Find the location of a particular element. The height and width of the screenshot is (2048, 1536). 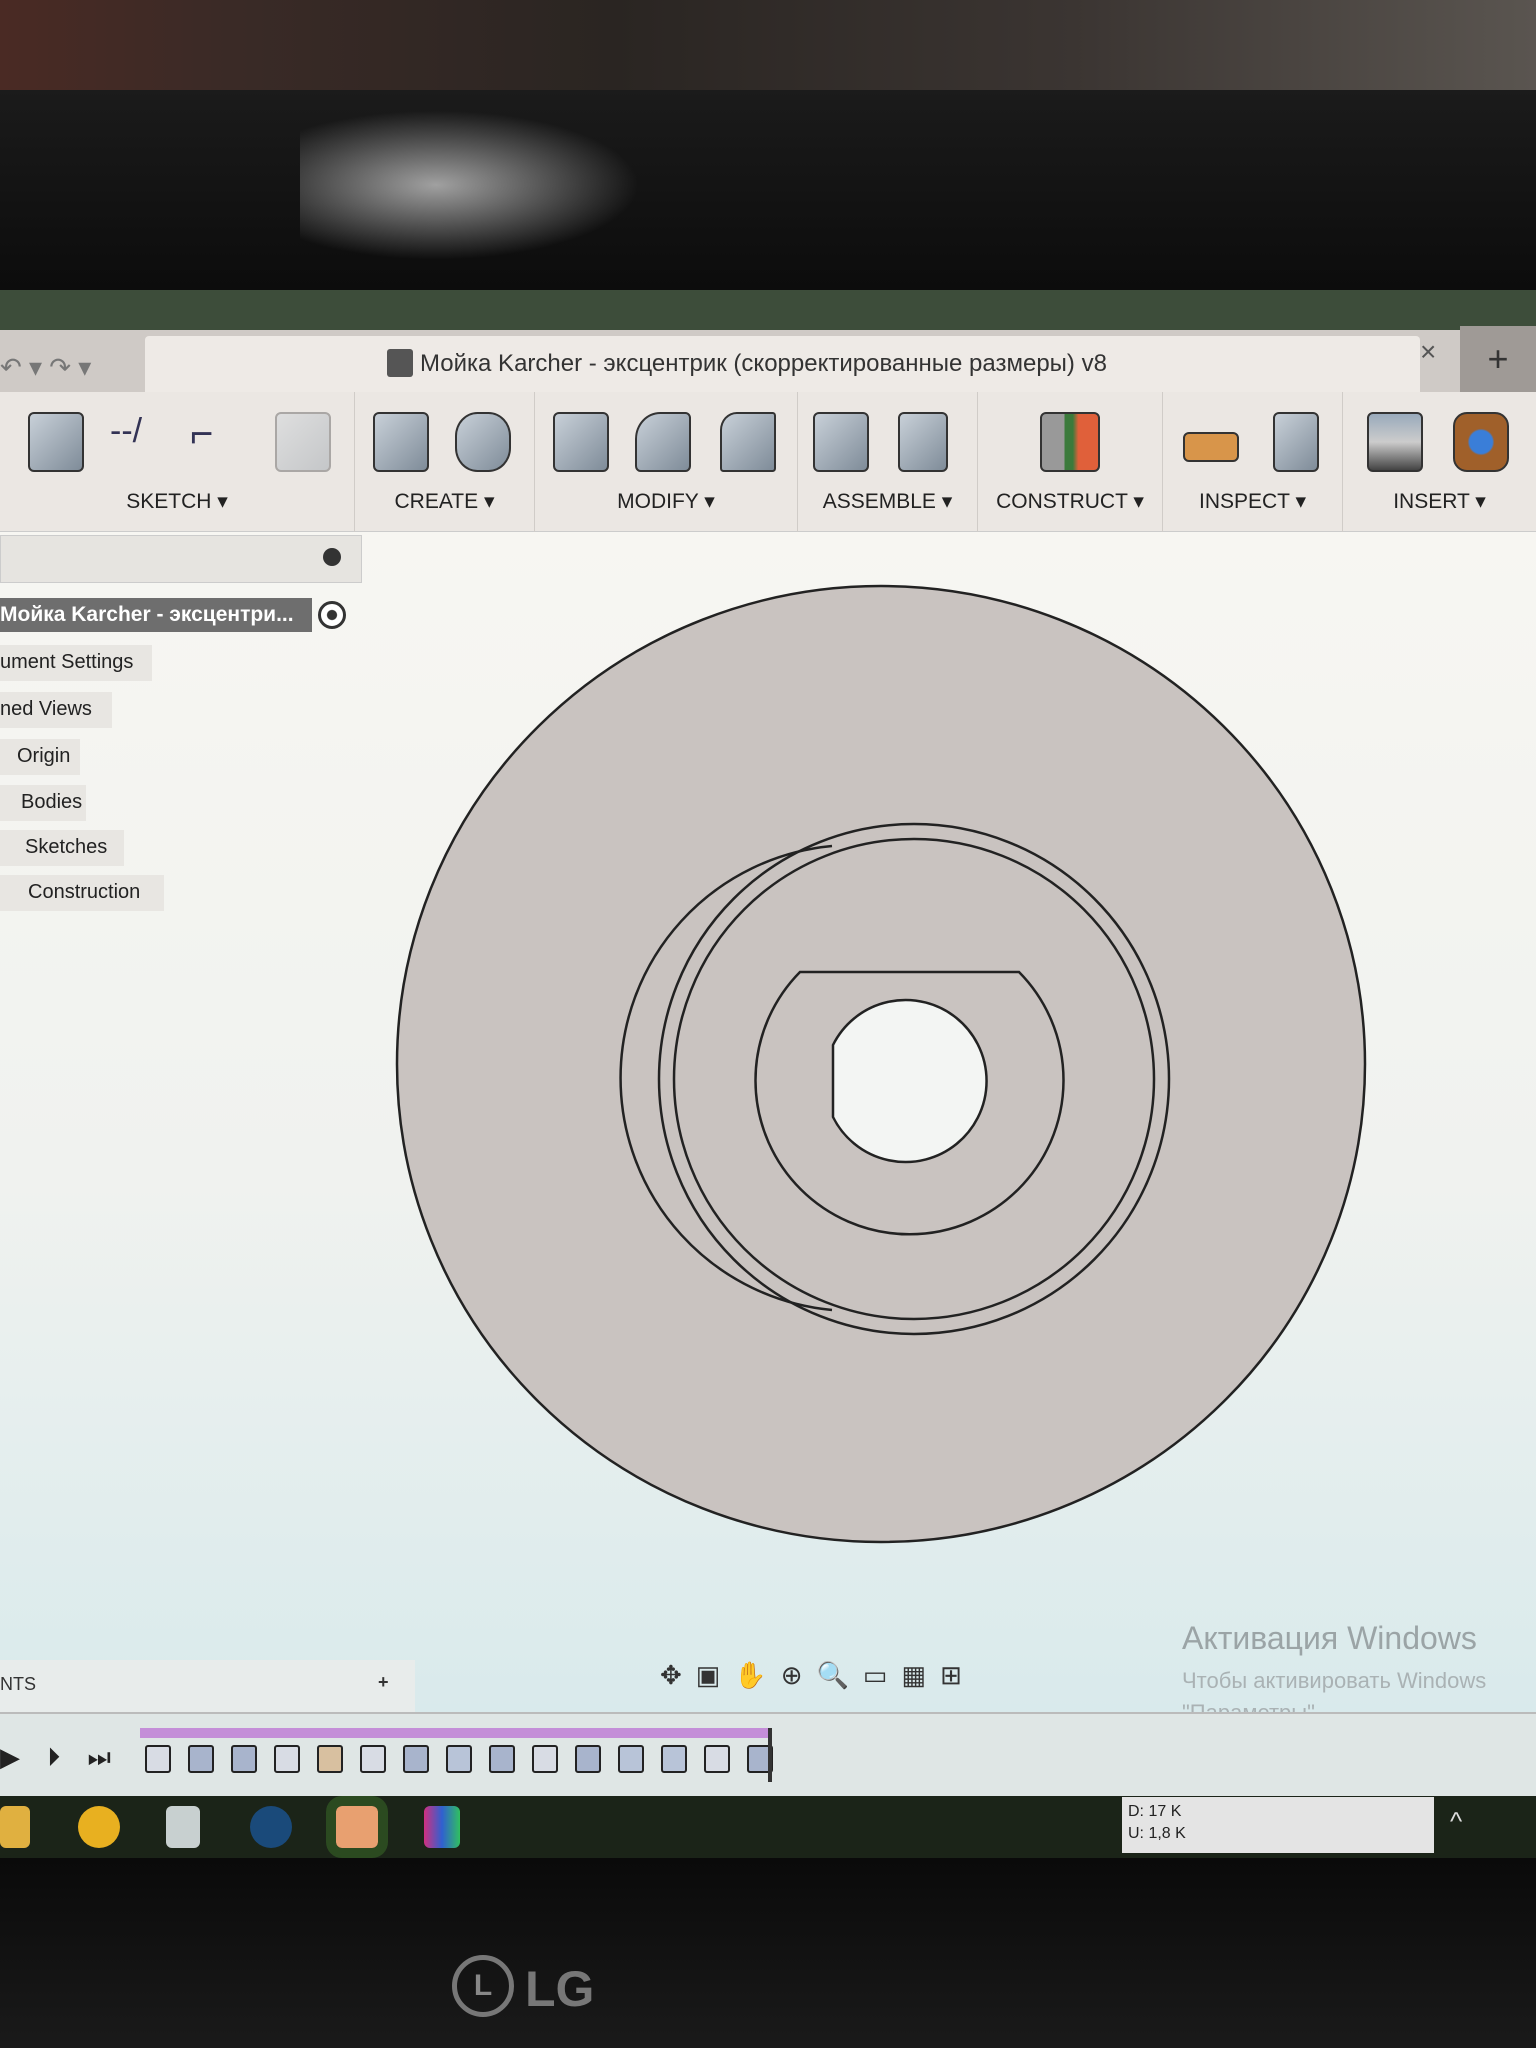

browser-item-sketches: Sketches is located at coordinates (62, 848).